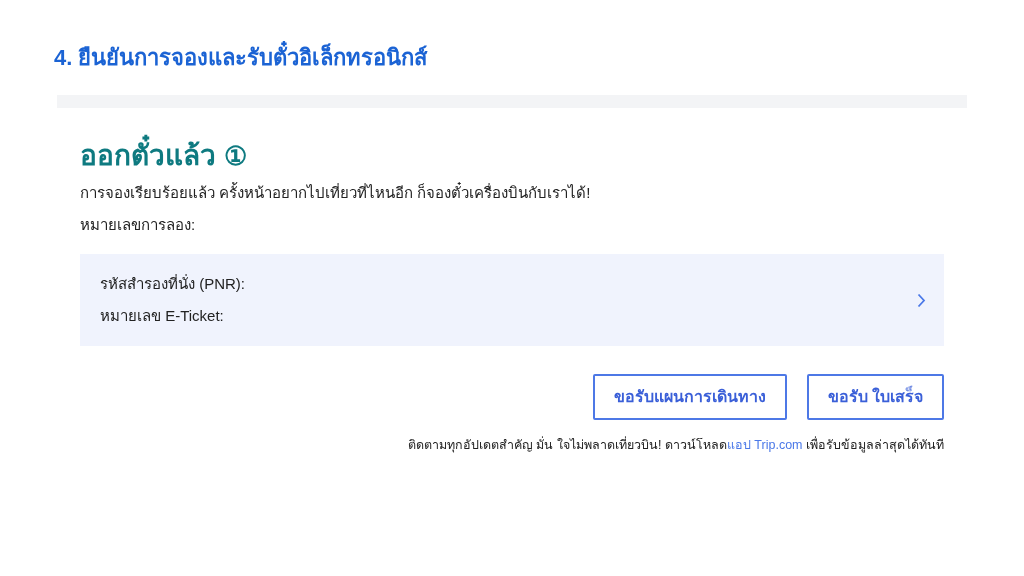 The width and height of the screenshot is (1024, 576). Describe the element at coordinates (172, 283) in the screenshot. I see `ticket-info-label: รหัสสำรองที่นั่ง (PNR):` at that location.